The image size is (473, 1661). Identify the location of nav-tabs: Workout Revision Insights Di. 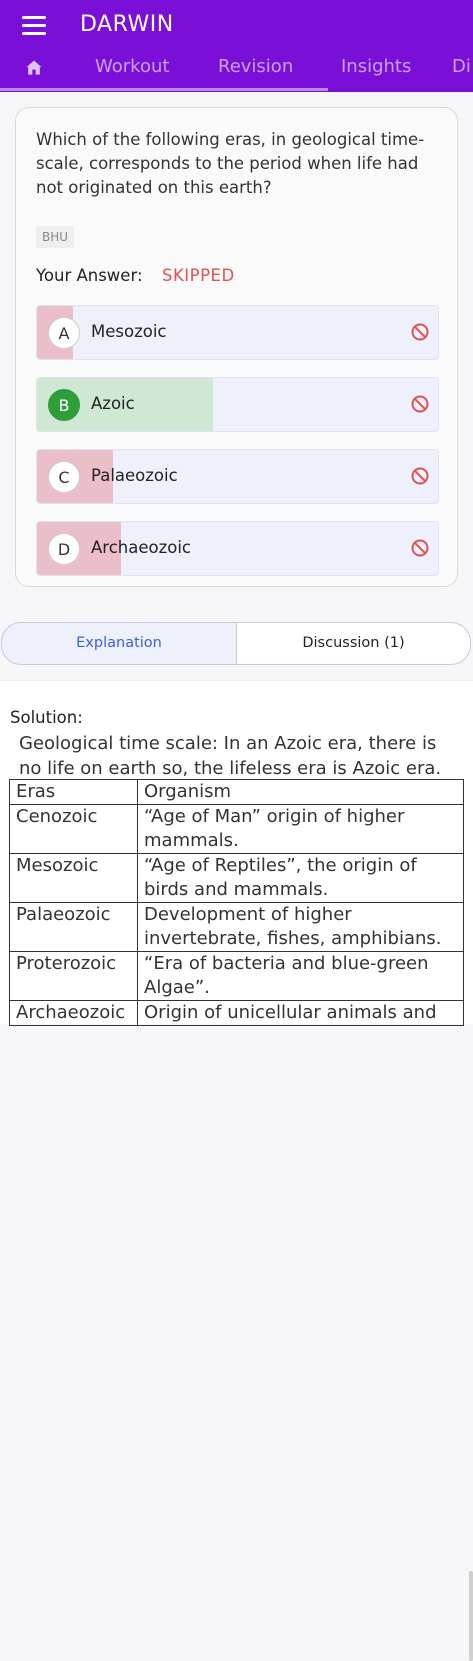
(236, 70).